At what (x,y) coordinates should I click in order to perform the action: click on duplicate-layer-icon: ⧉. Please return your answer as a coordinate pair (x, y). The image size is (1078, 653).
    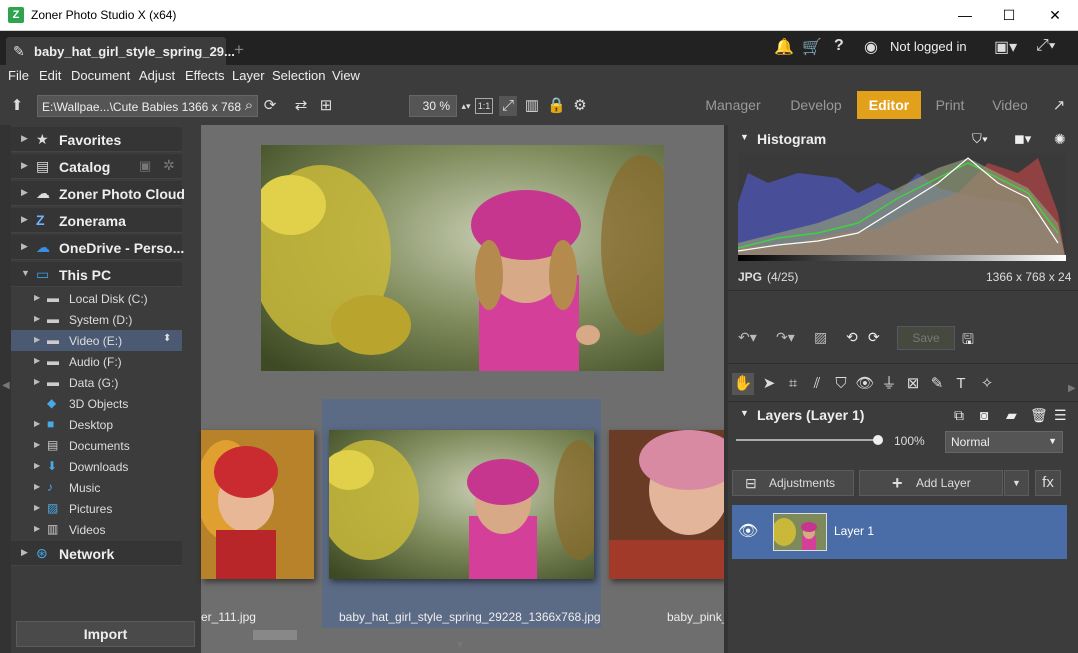
    Looking at the image, I should click on (959, 415).